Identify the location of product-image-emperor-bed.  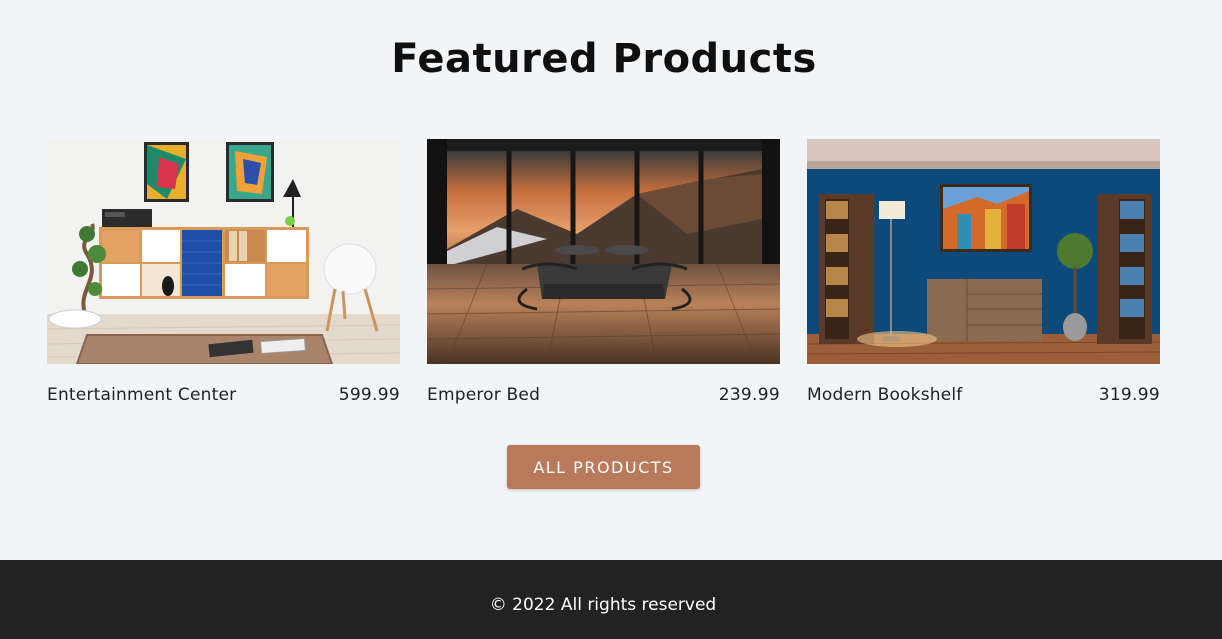
(603, 251).